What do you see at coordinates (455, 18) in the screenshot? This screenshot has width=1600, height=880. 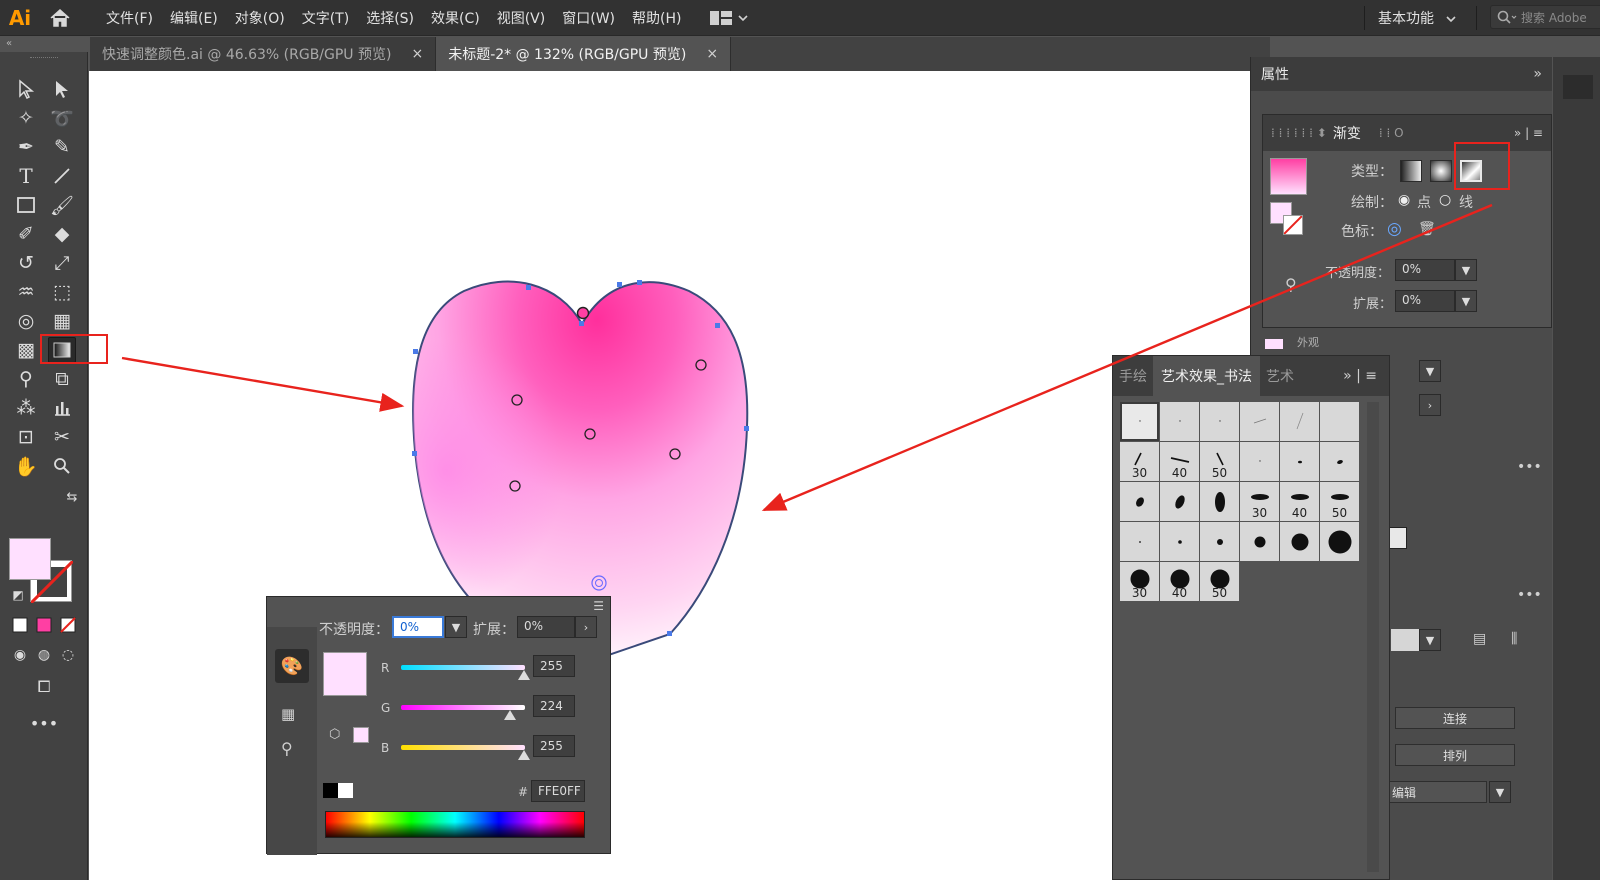 I see `menu-effect: 效果(C)` at bounding box center [455, 18].